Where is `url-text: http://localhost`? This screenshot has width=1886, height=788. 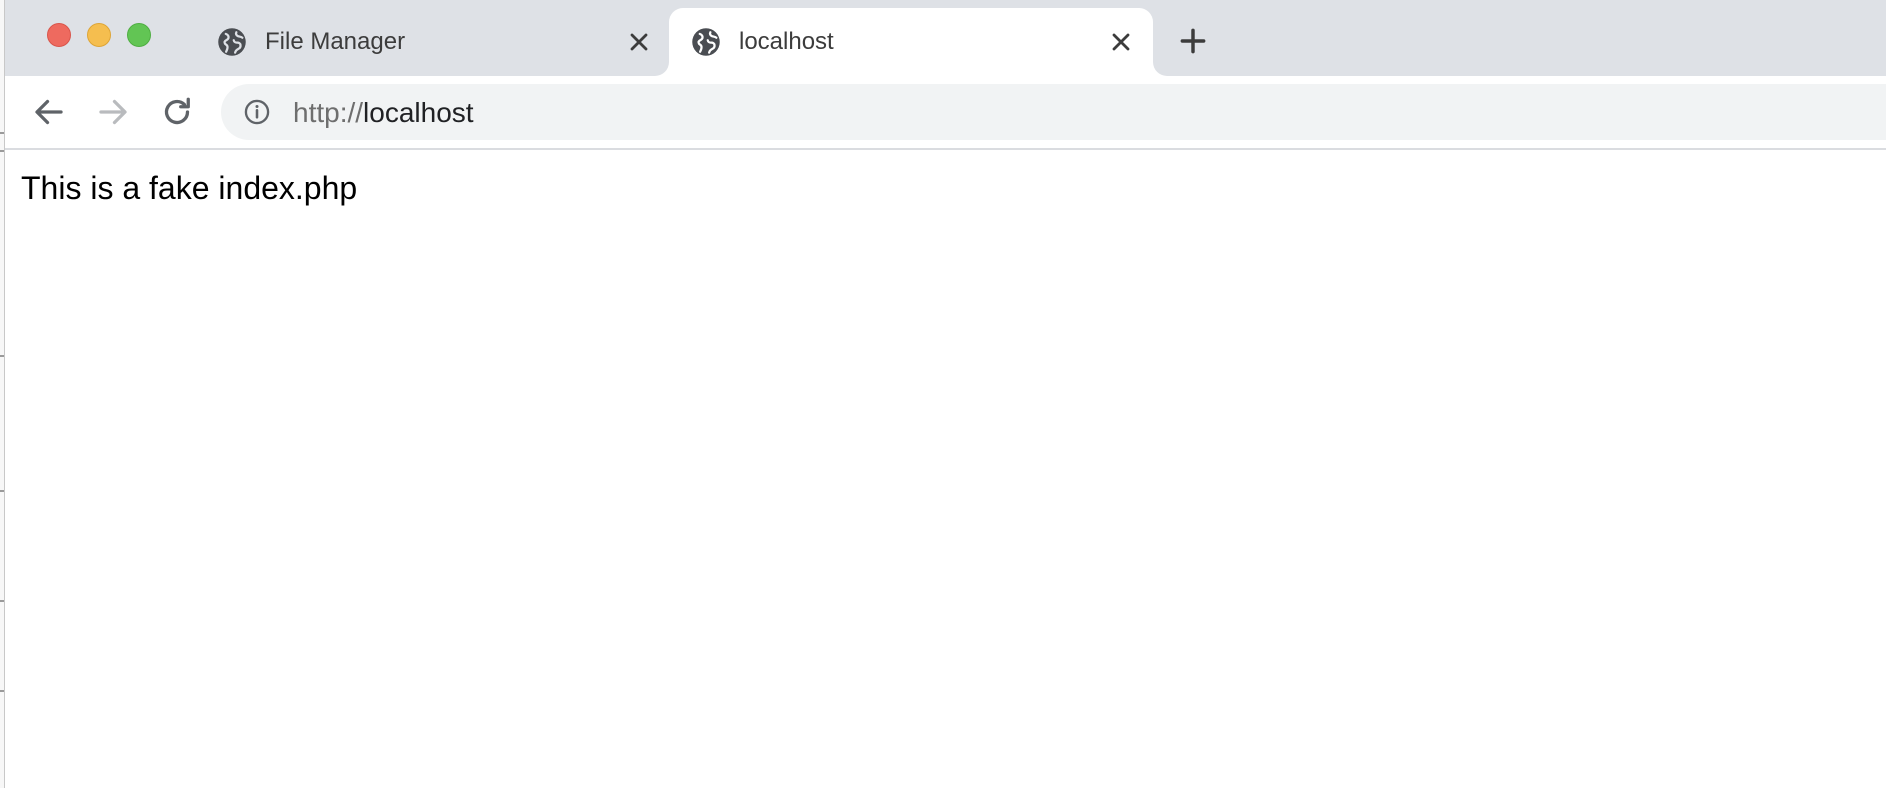 url-text: http://localhost is located at coordinates (383, 113).